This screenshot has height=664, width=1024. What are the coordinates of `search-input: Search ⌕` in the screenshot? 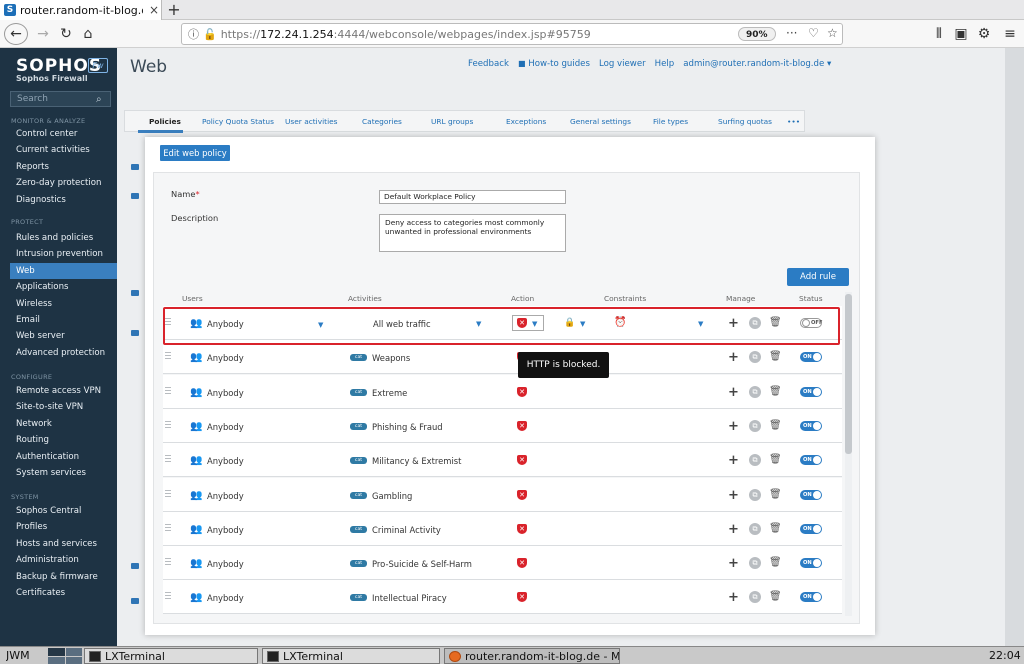 It's located at (60, 99).